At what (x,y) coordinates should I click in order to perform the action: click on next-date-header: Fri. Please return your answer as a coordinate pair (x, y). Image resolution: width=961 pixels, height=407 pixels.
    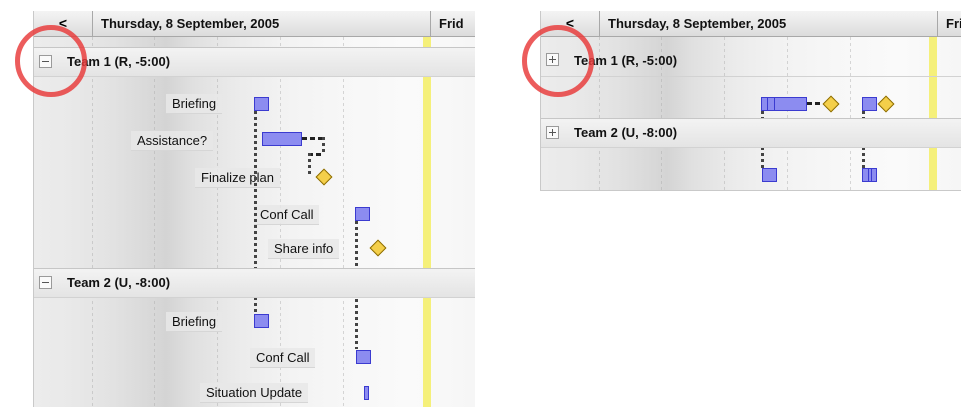
    Looking at the image, I should click on (953, 23).